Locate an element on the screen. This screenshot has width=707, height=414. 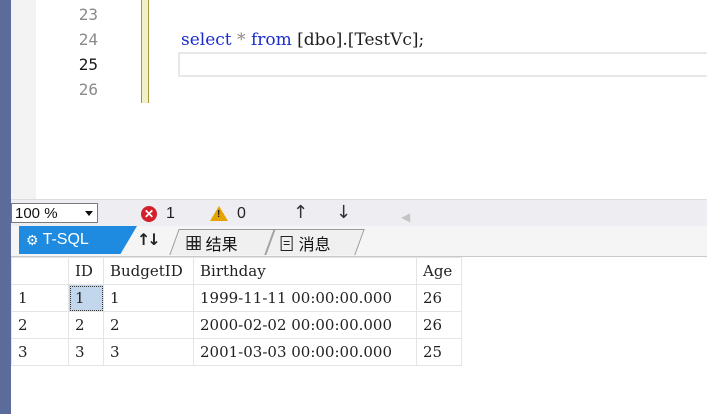
grid-header-row: ID BudgetID Birthday Age is located at coordinates (236, 271).